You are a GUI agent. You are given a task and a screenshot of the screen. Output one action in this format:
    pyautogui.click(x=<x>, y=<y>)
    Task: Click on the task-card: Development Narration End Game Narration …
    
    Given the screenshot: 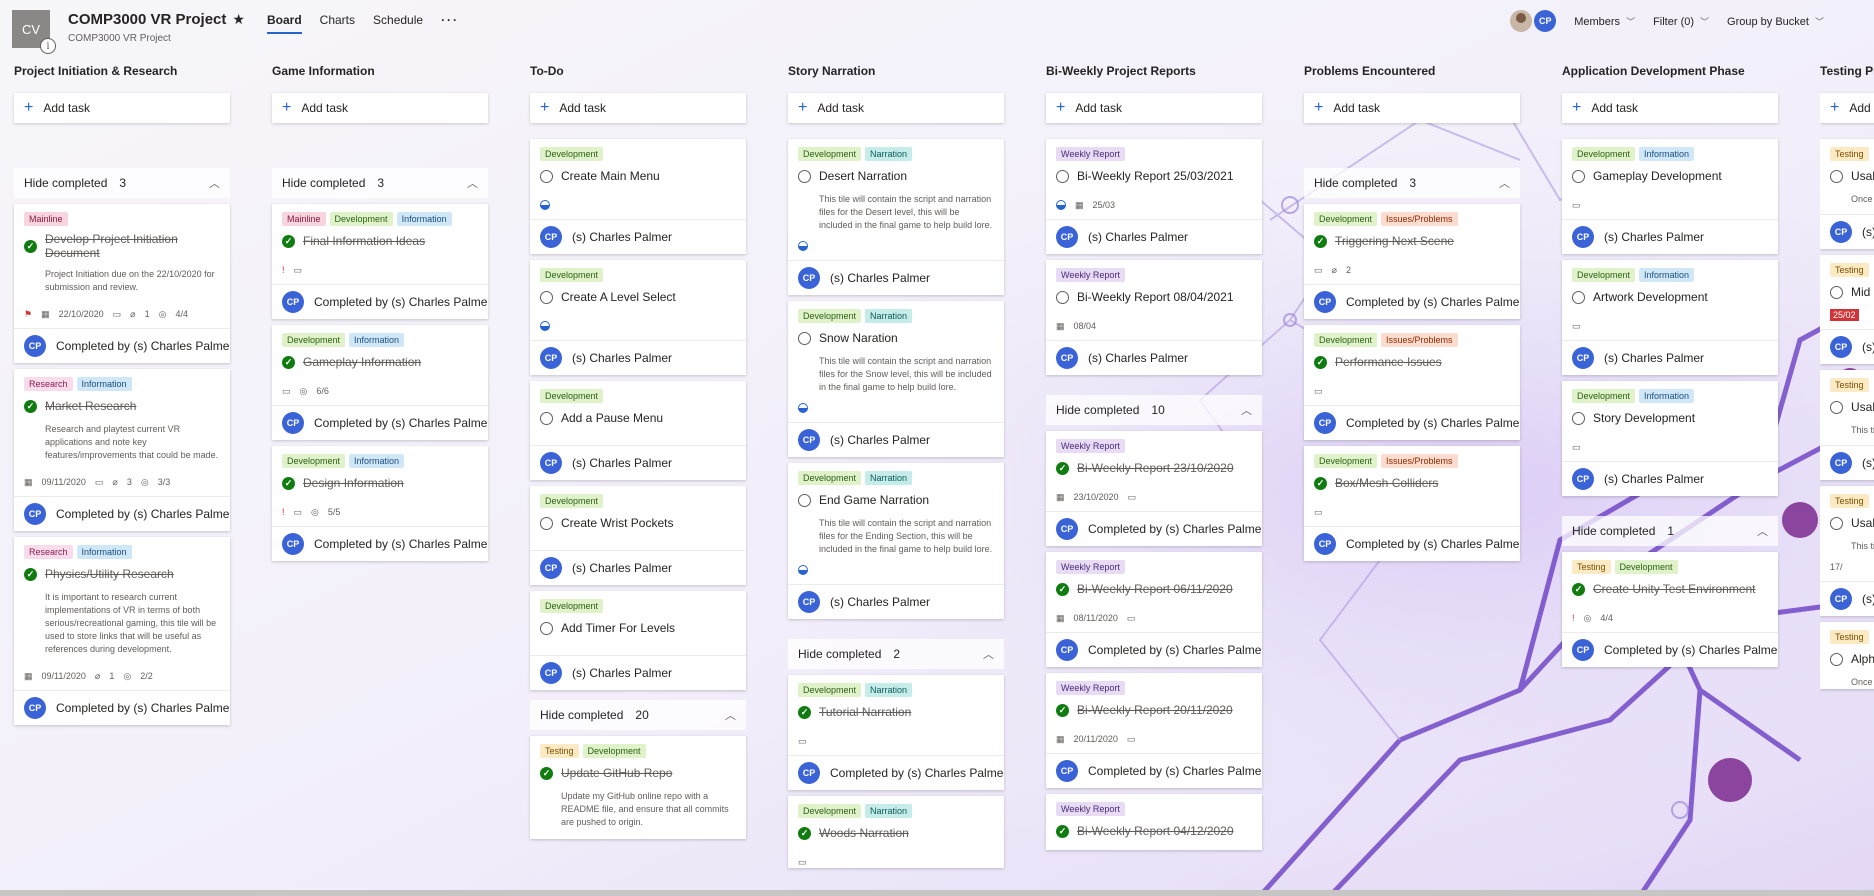 What is the action you would take?
    pyautogui.click(x=896, y=541)
    